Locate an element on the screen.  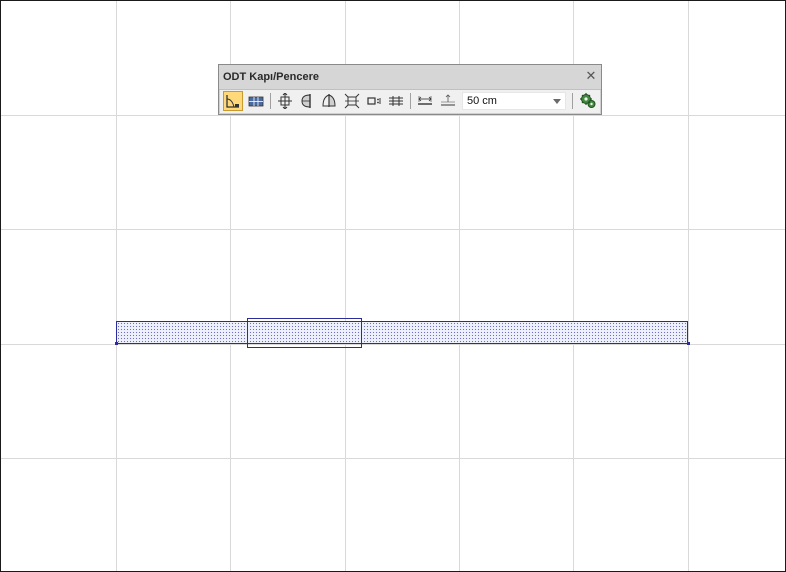
door-swing-icon is located at coordinates (232, 101).